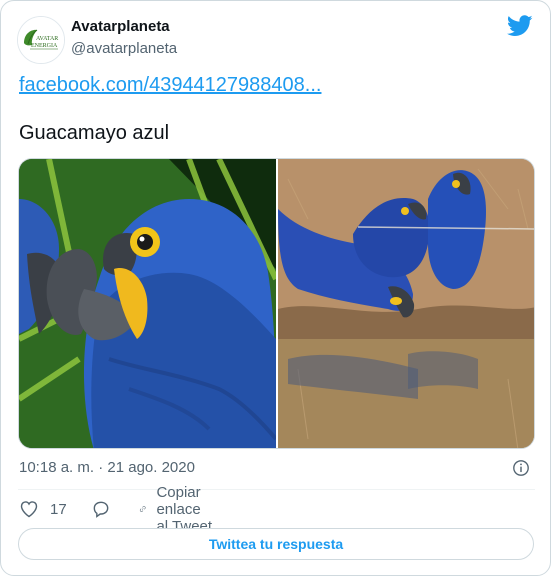 This screenshot has width=551, height=576. I want to click on copy-link-button: Copiar enlace al Tweet, so click(176, 509).